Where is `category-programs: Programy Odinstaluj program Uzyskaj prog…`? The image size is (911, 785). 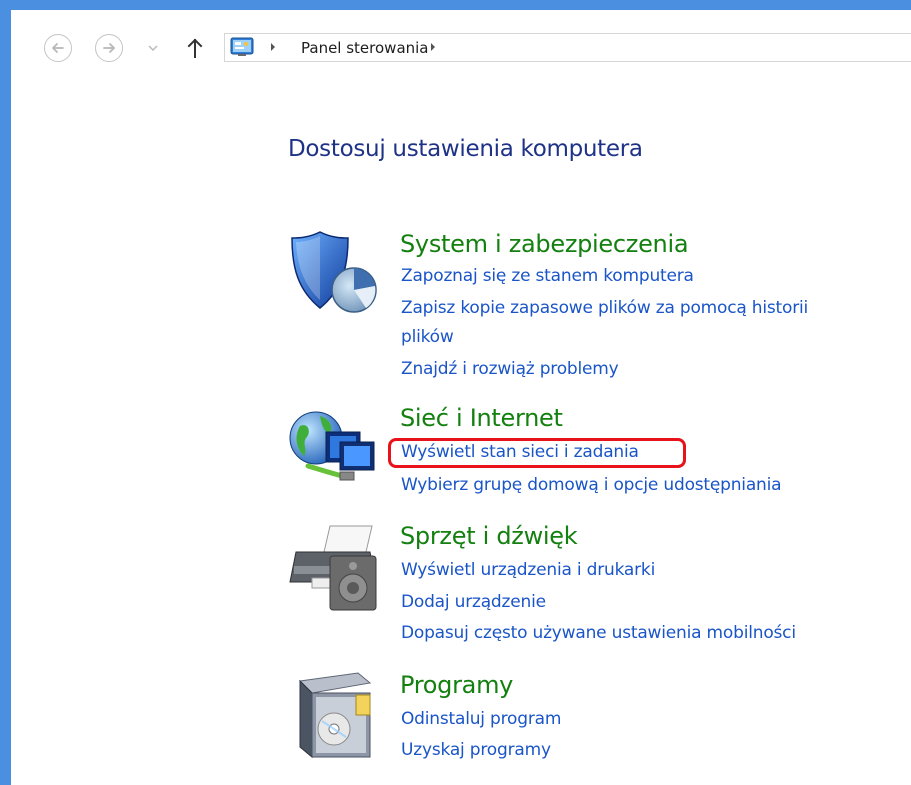
category-programs: Programy Odinstaluj program Uzyskaj prog… is located at coordinates (586, 721).